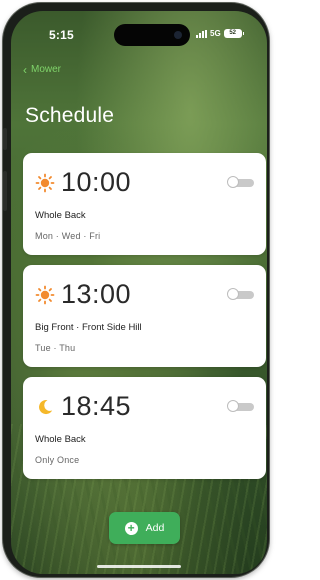 This screenshot has height=580, width=320. Describe the element at coordinates (68, 236) in the screenshot. I see `schedule-days: Mon · Wed · Fri` at that location.